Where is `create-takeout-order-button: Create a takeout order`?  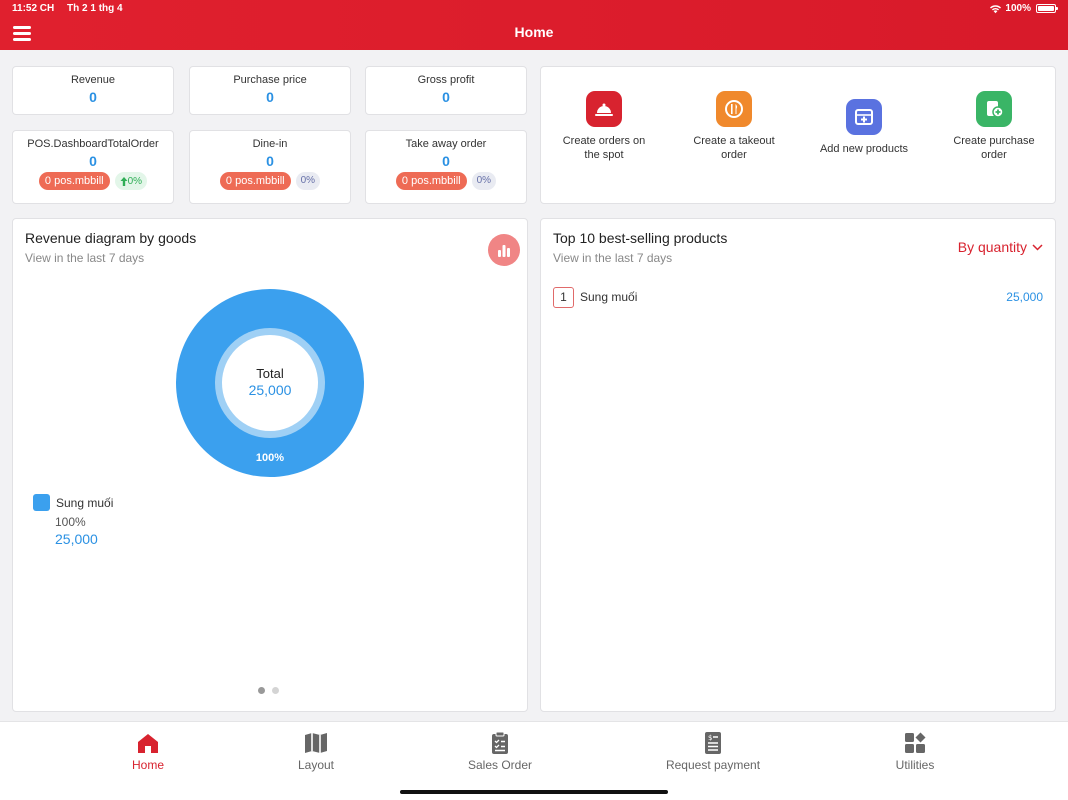
create-takeout-order-button: Create a takeout order is located at coordinates (734, 126).